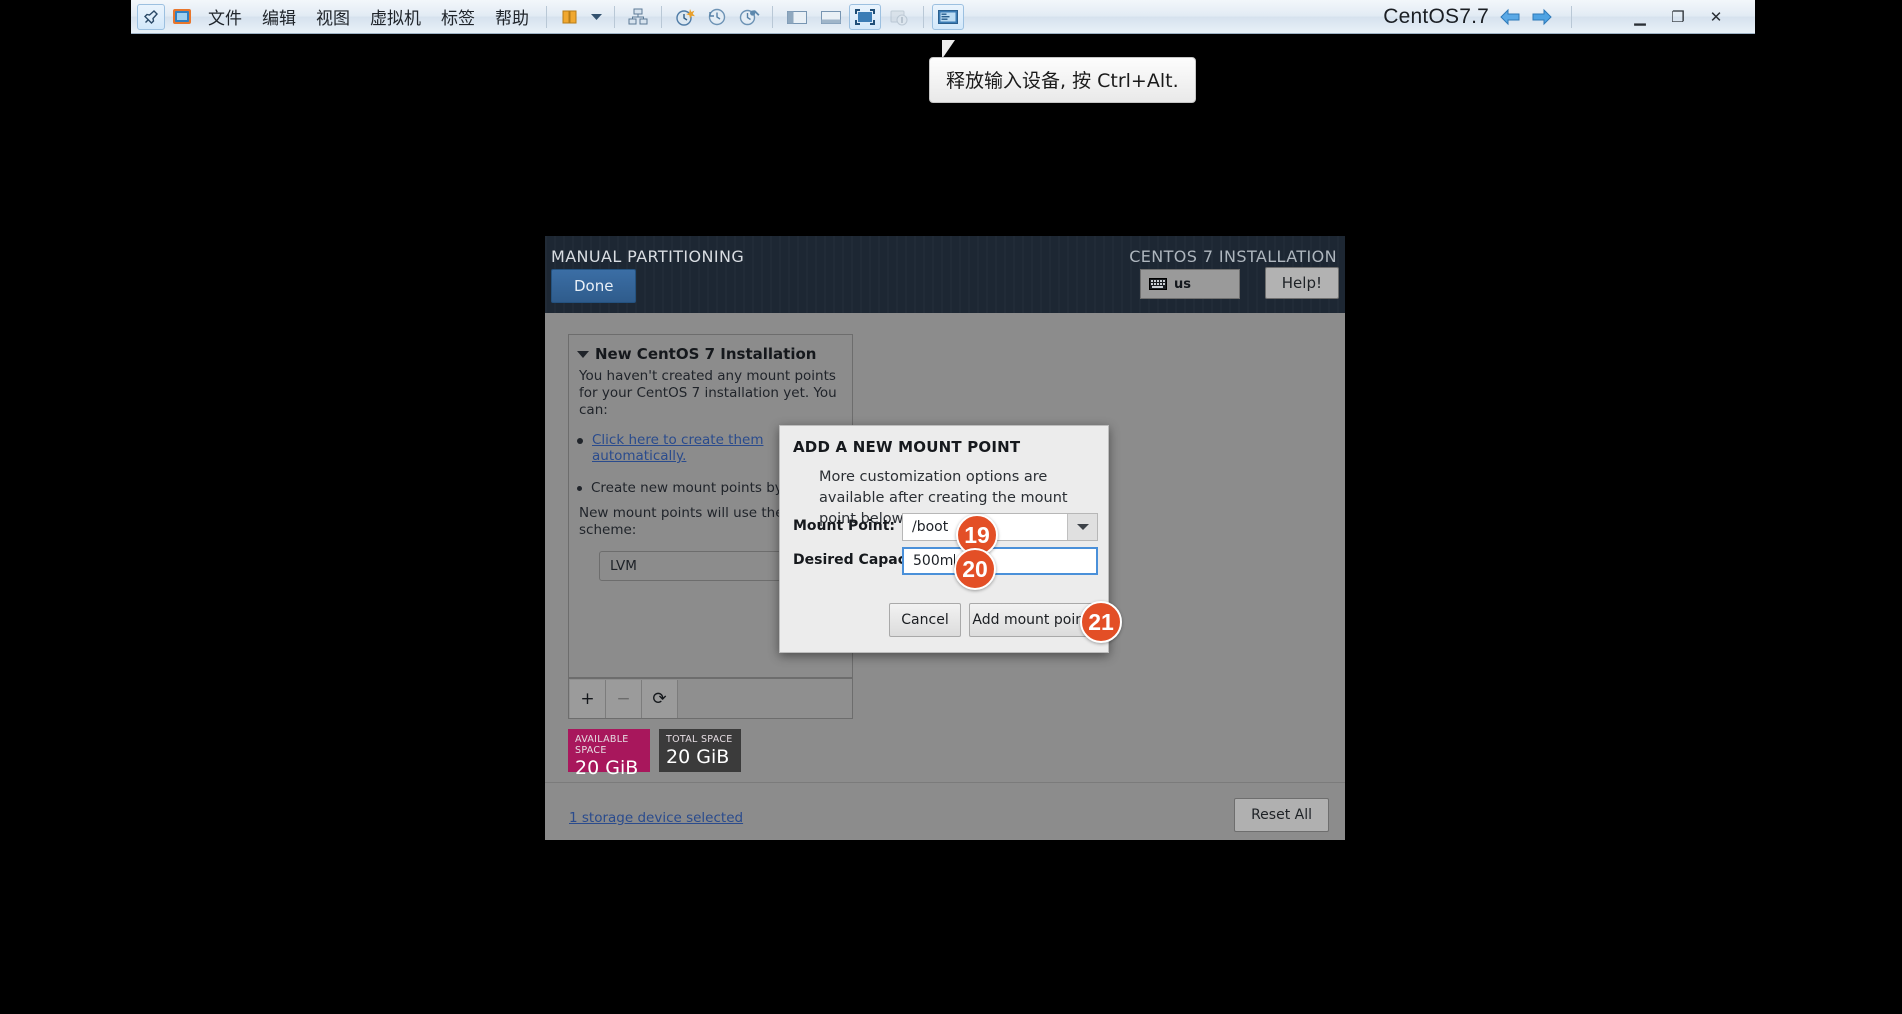  I want to click on menu-file: 文件, so click(225, 16).